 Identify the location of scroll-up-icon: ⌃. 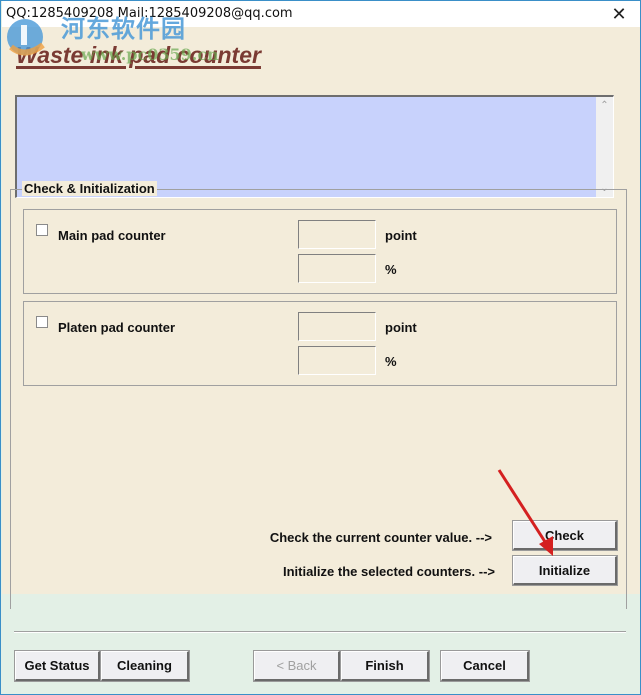
(604, 105).